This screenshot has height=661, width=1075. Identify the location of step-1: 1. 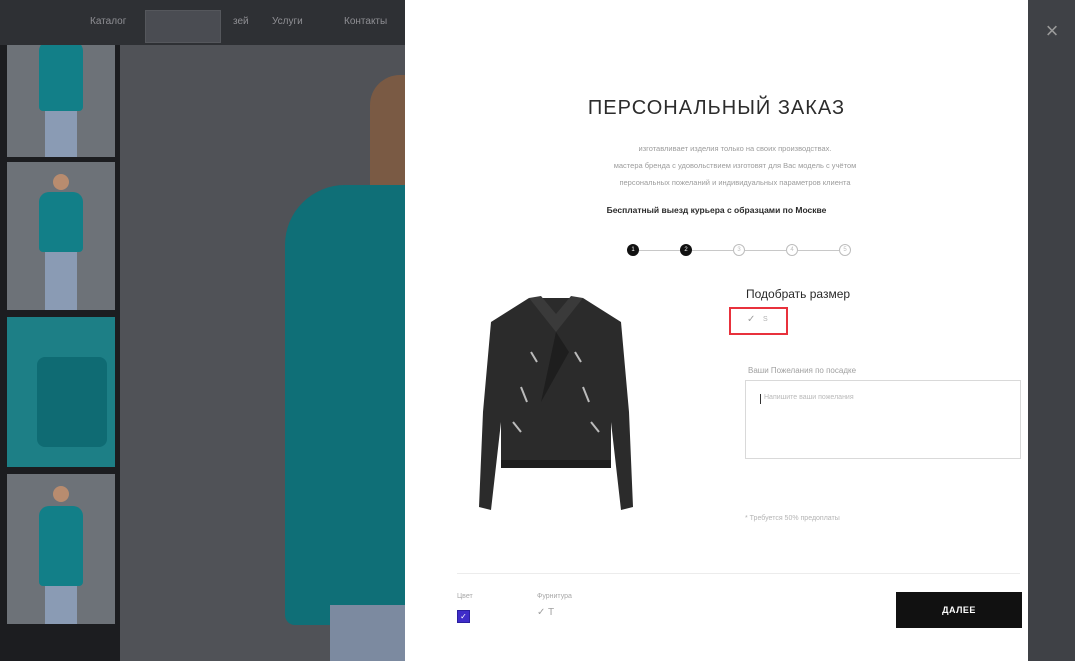
(633, 250).